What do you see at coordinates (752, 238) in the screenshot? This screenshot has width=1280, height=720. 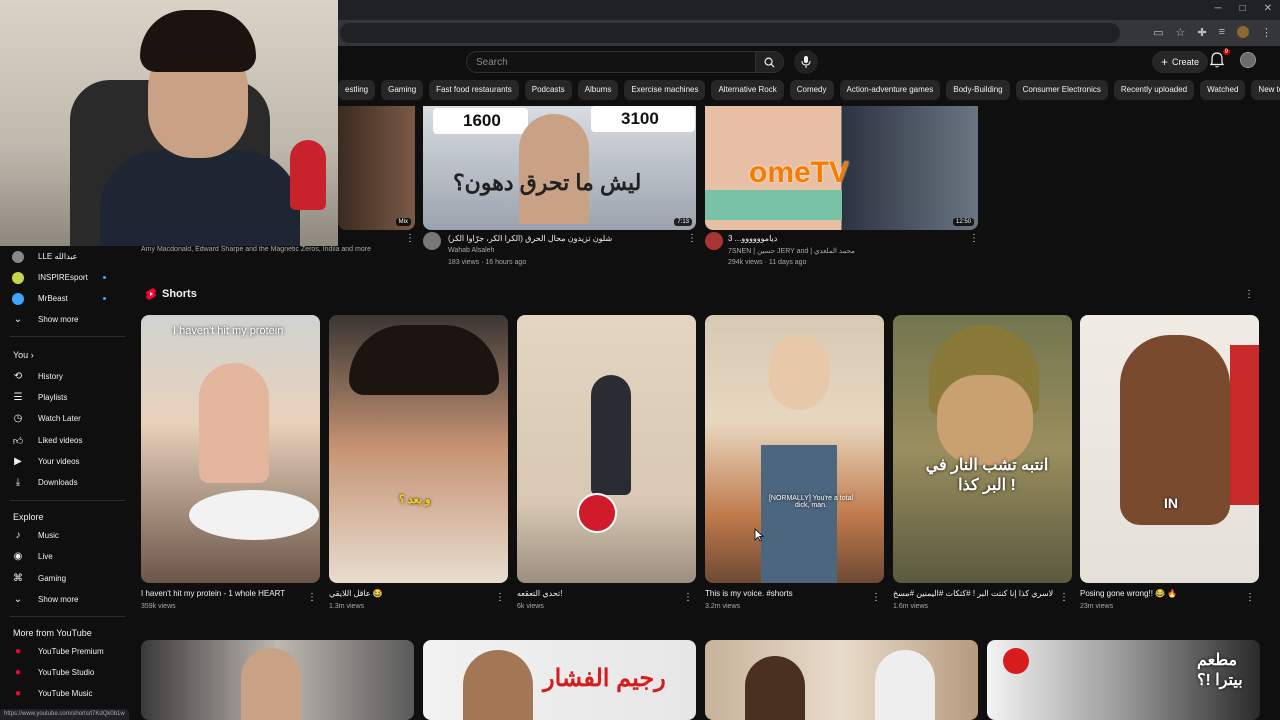 I see `video-title: 3 ...دياموووووو` at bounding box center [752, 238].